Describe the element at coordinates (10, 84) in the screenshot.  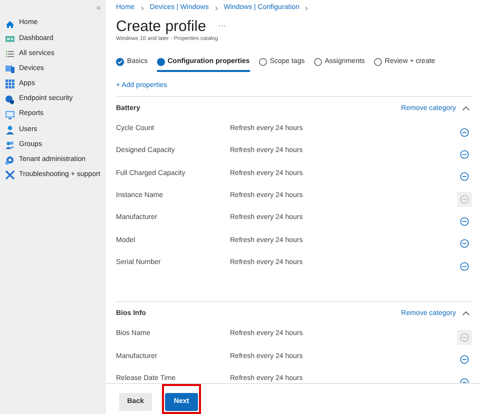
I see `apps-grid-icon` at that location.